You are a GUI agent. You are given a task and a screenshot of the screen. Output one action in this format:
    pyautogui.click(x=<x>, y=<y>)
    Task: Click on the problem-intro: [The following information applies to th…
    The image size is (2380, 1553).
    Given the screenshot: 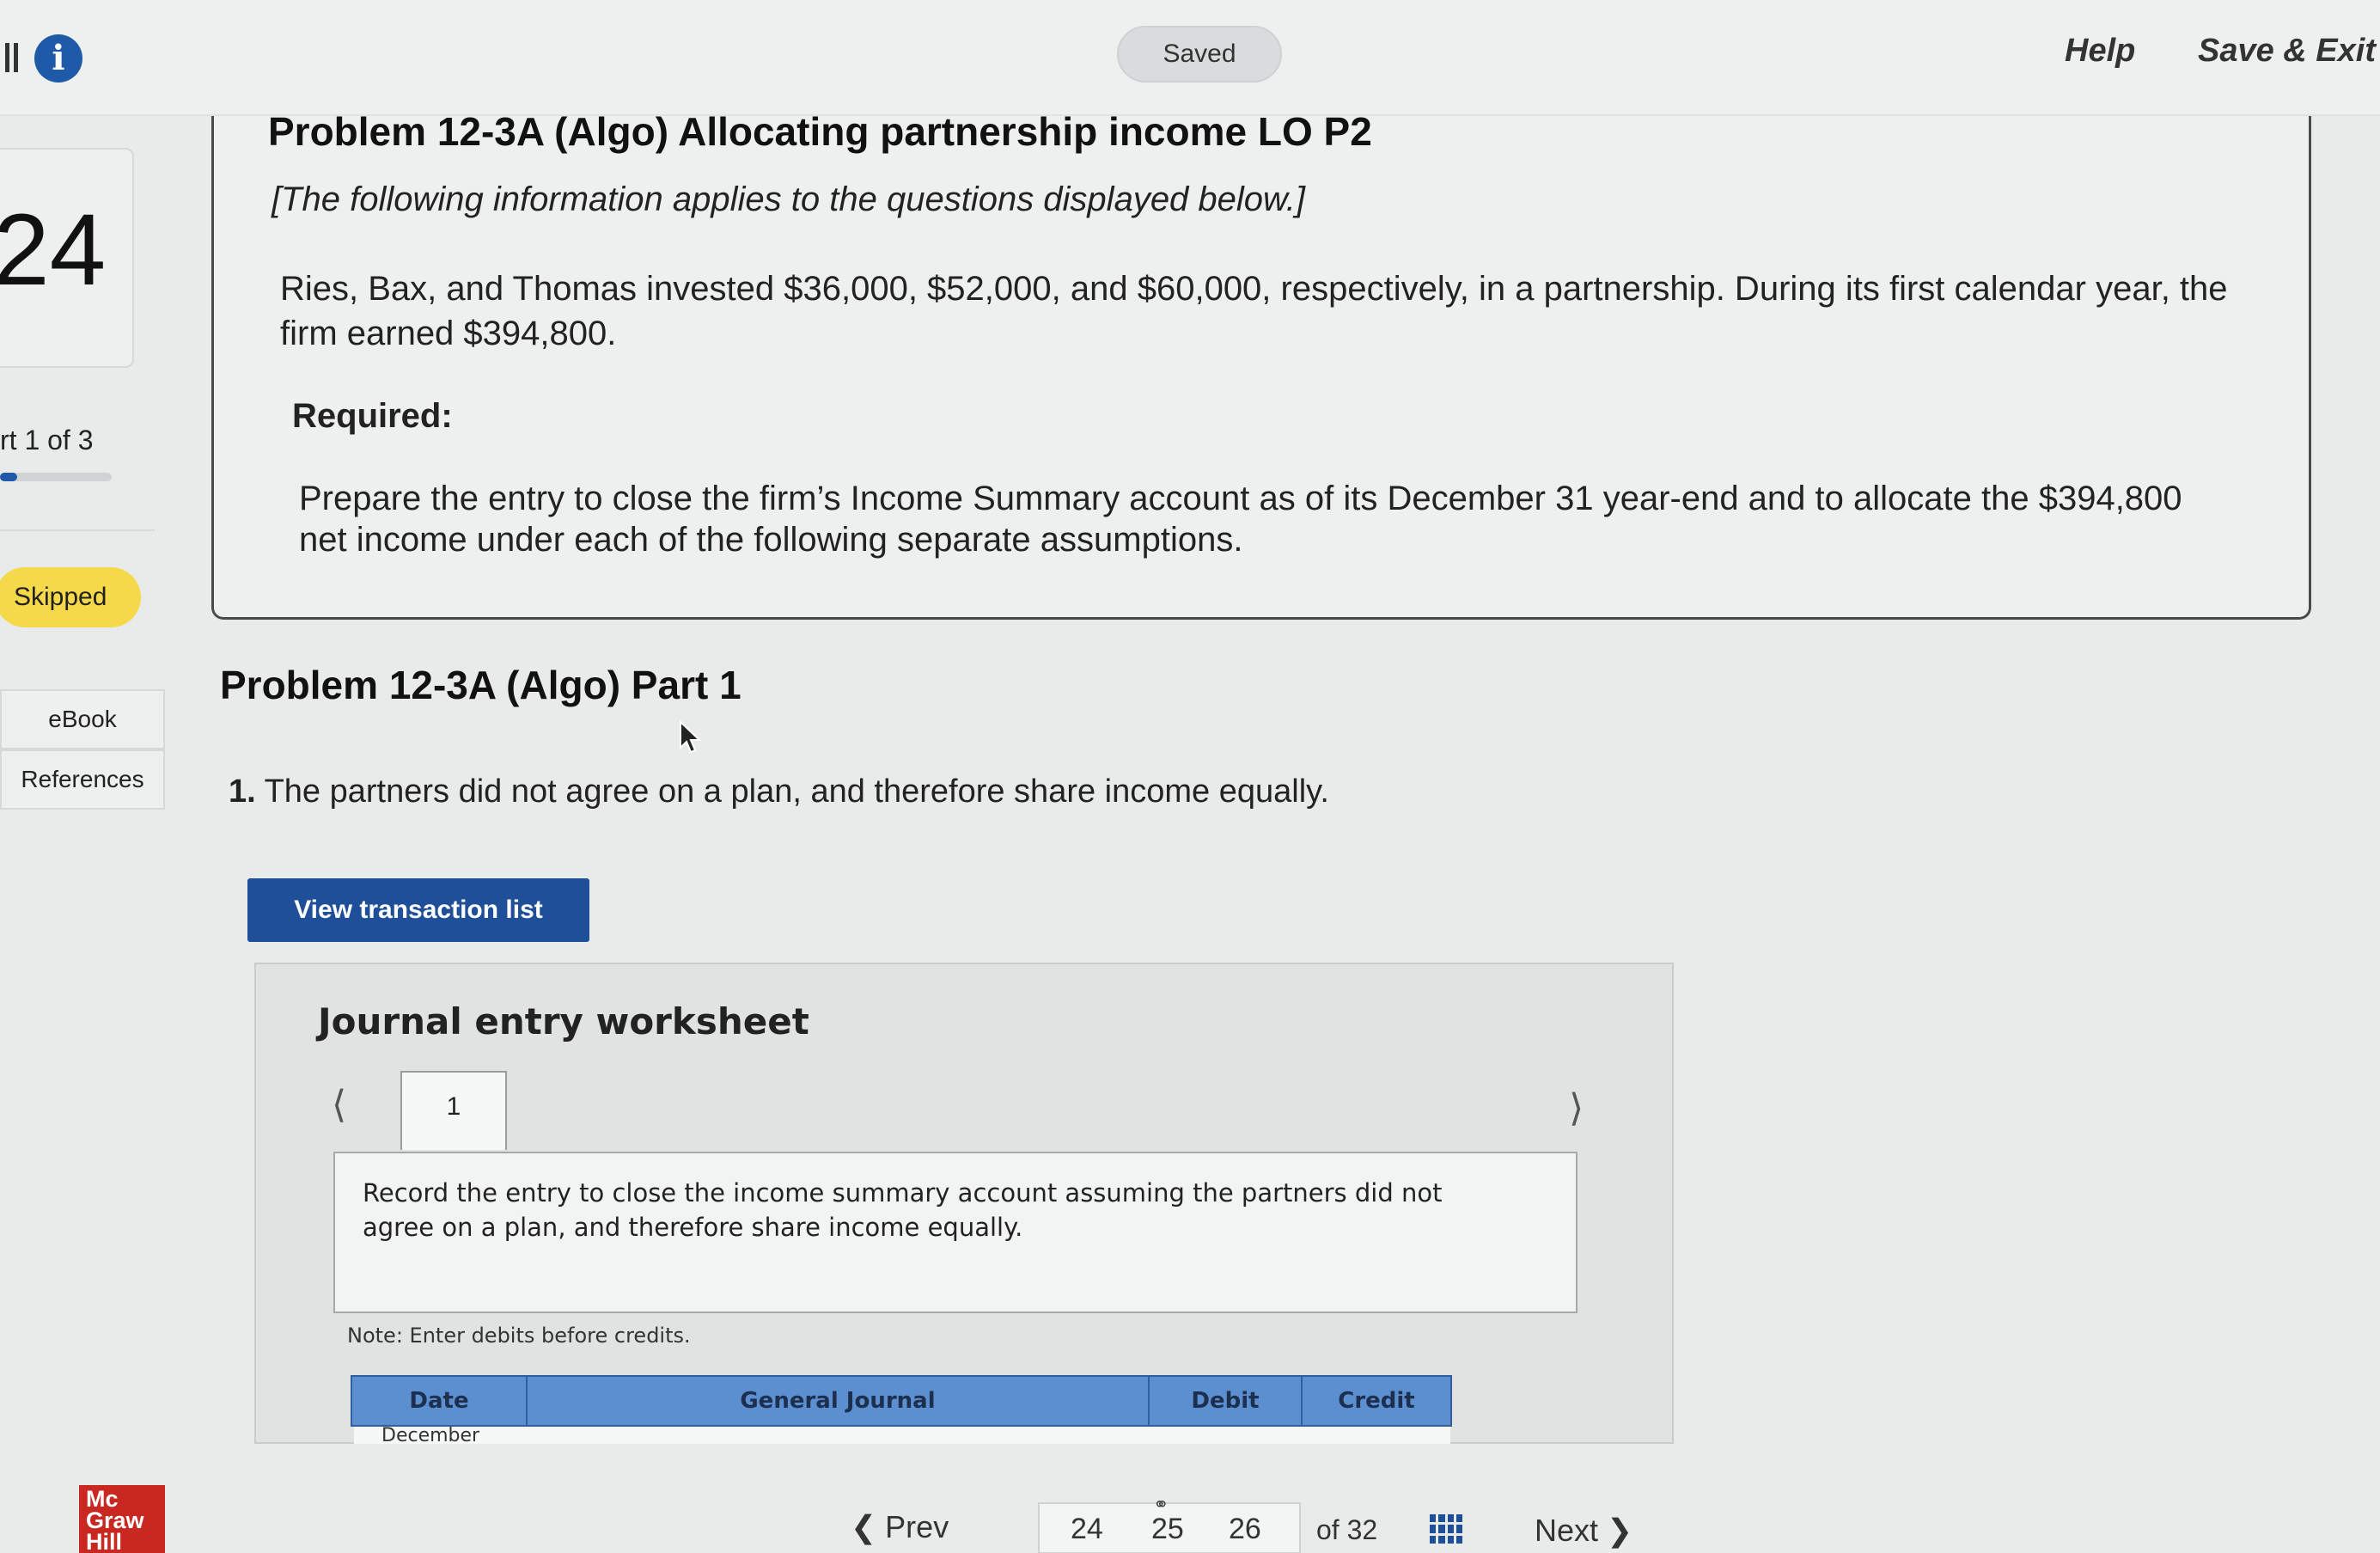 What is the action you would take?
    pyautogui.click(x=789, y=199)
    